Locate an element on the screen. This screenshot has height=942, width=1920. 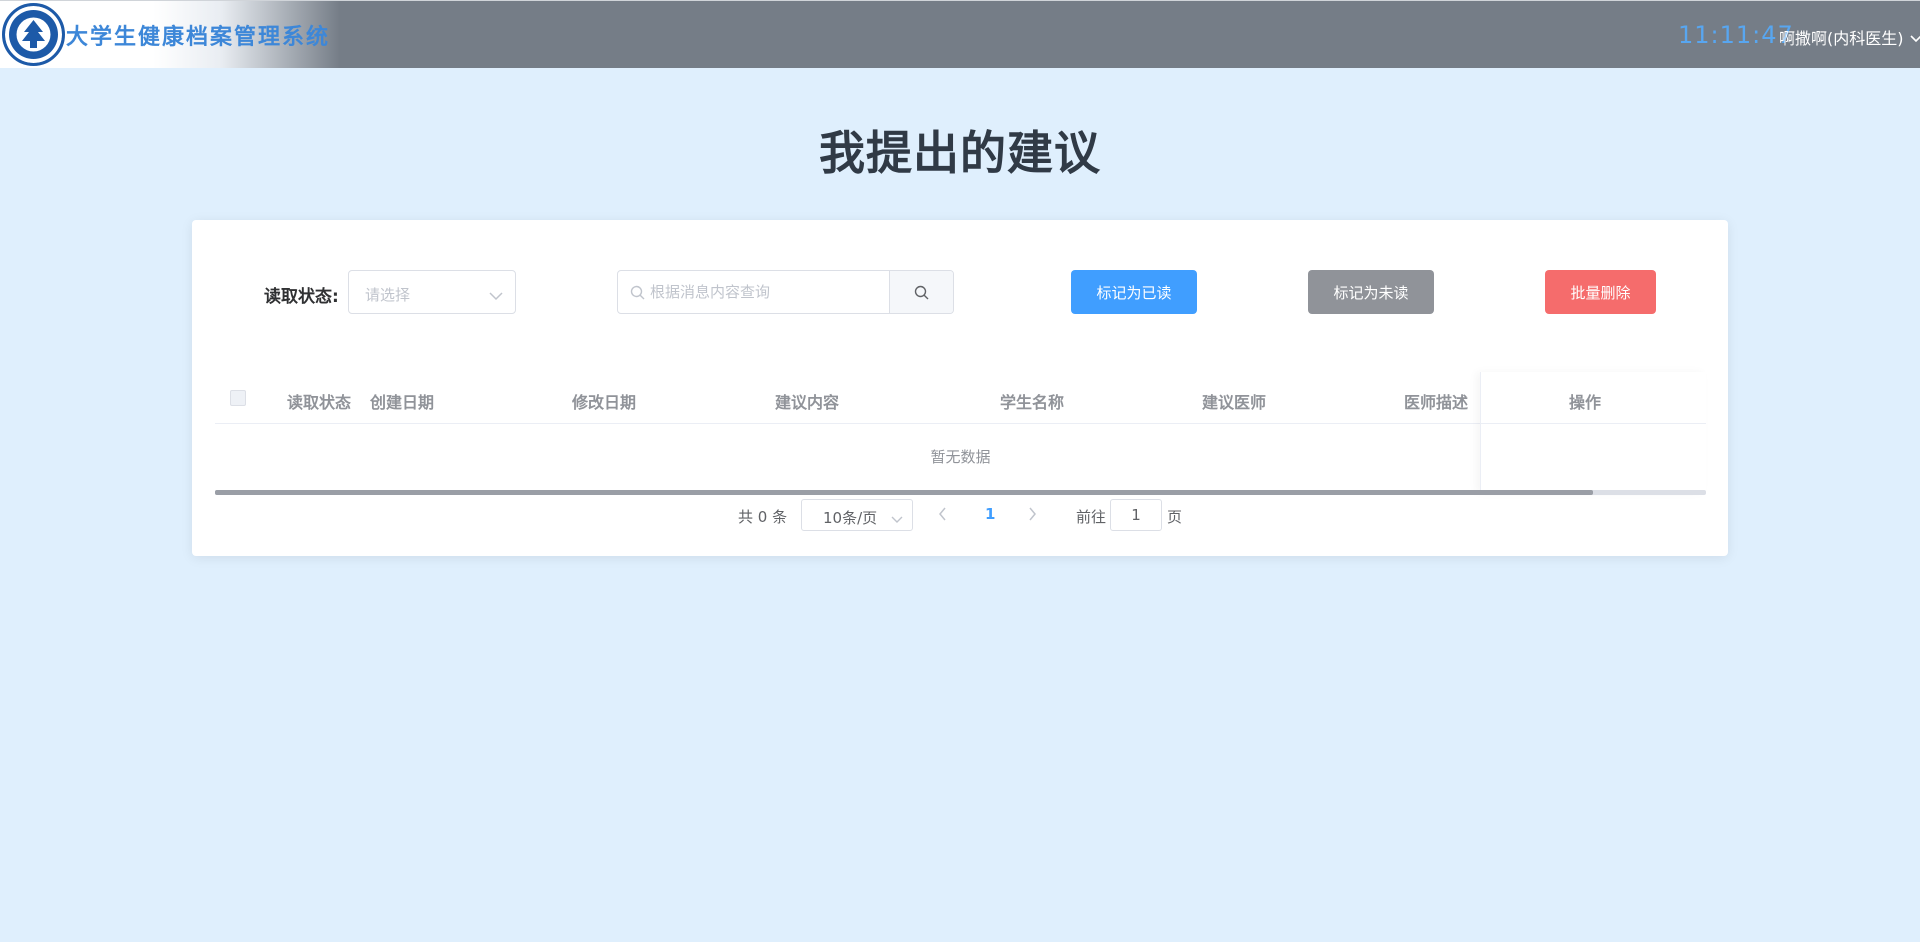
pagination: 共 0 条 10条/页 1 前往 页 is located at coordinates (960, 516).